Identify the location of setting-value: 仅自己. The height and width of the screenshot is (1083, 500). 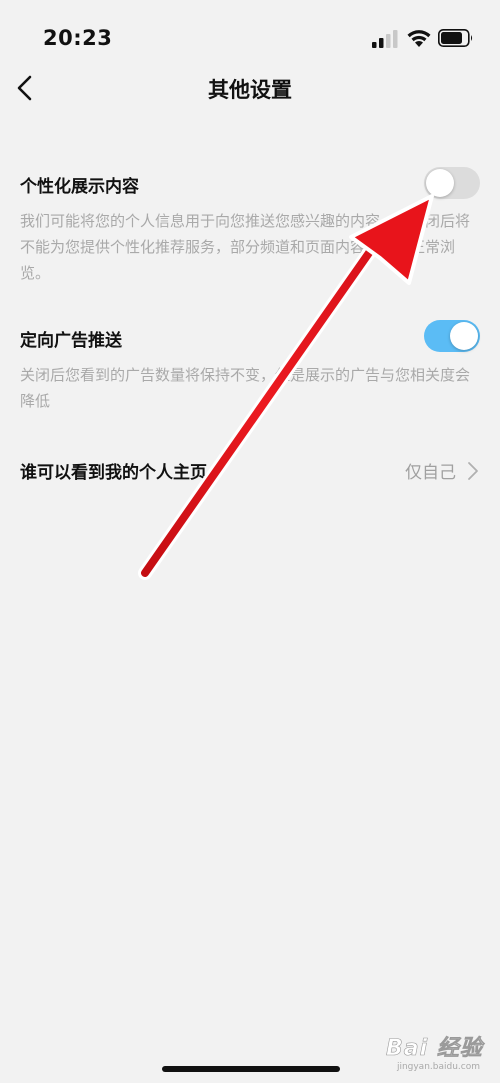
(430, 473).